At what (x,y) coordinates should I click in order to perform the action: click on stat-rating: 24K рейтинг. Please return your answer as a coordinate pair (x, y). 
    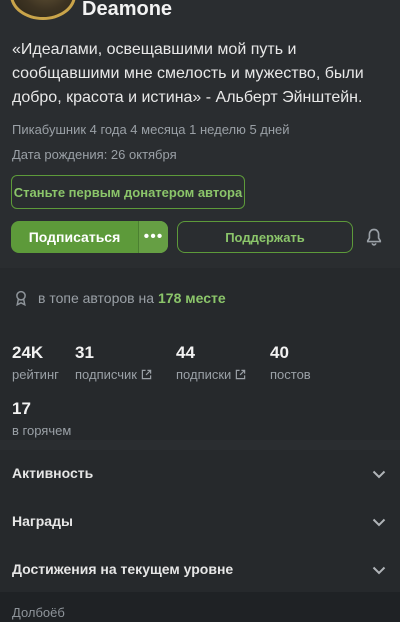
    Looking at the image, I should click on (35, 362).